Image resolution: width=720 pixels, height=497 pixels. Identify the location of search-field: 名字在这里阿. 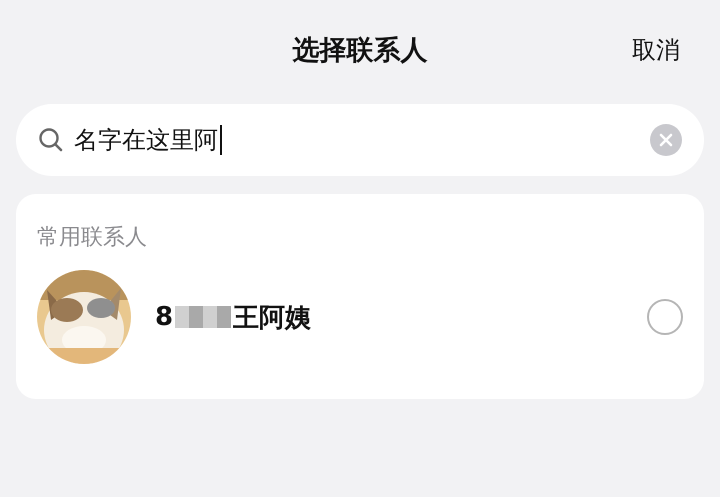
(360, 140).